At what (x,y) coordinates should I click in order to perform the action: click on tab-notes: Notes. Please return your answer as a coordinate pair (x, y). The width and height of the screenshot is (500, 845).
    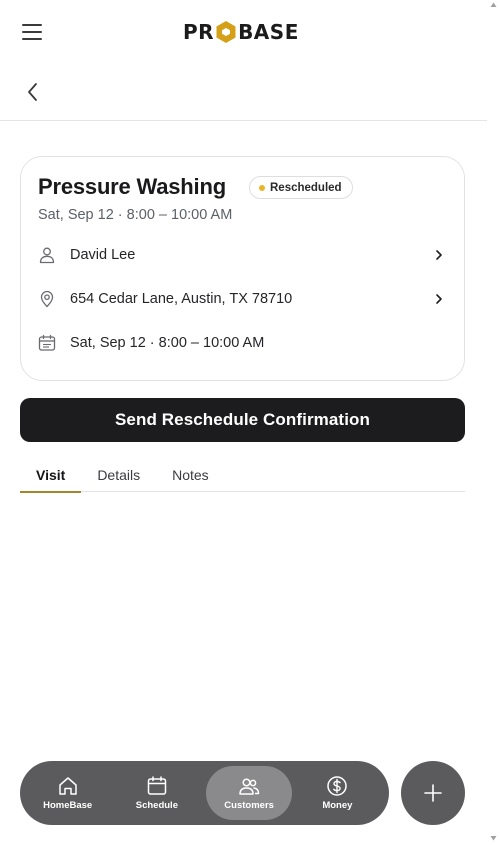
    Looking at the image, I should click on (190, 474).